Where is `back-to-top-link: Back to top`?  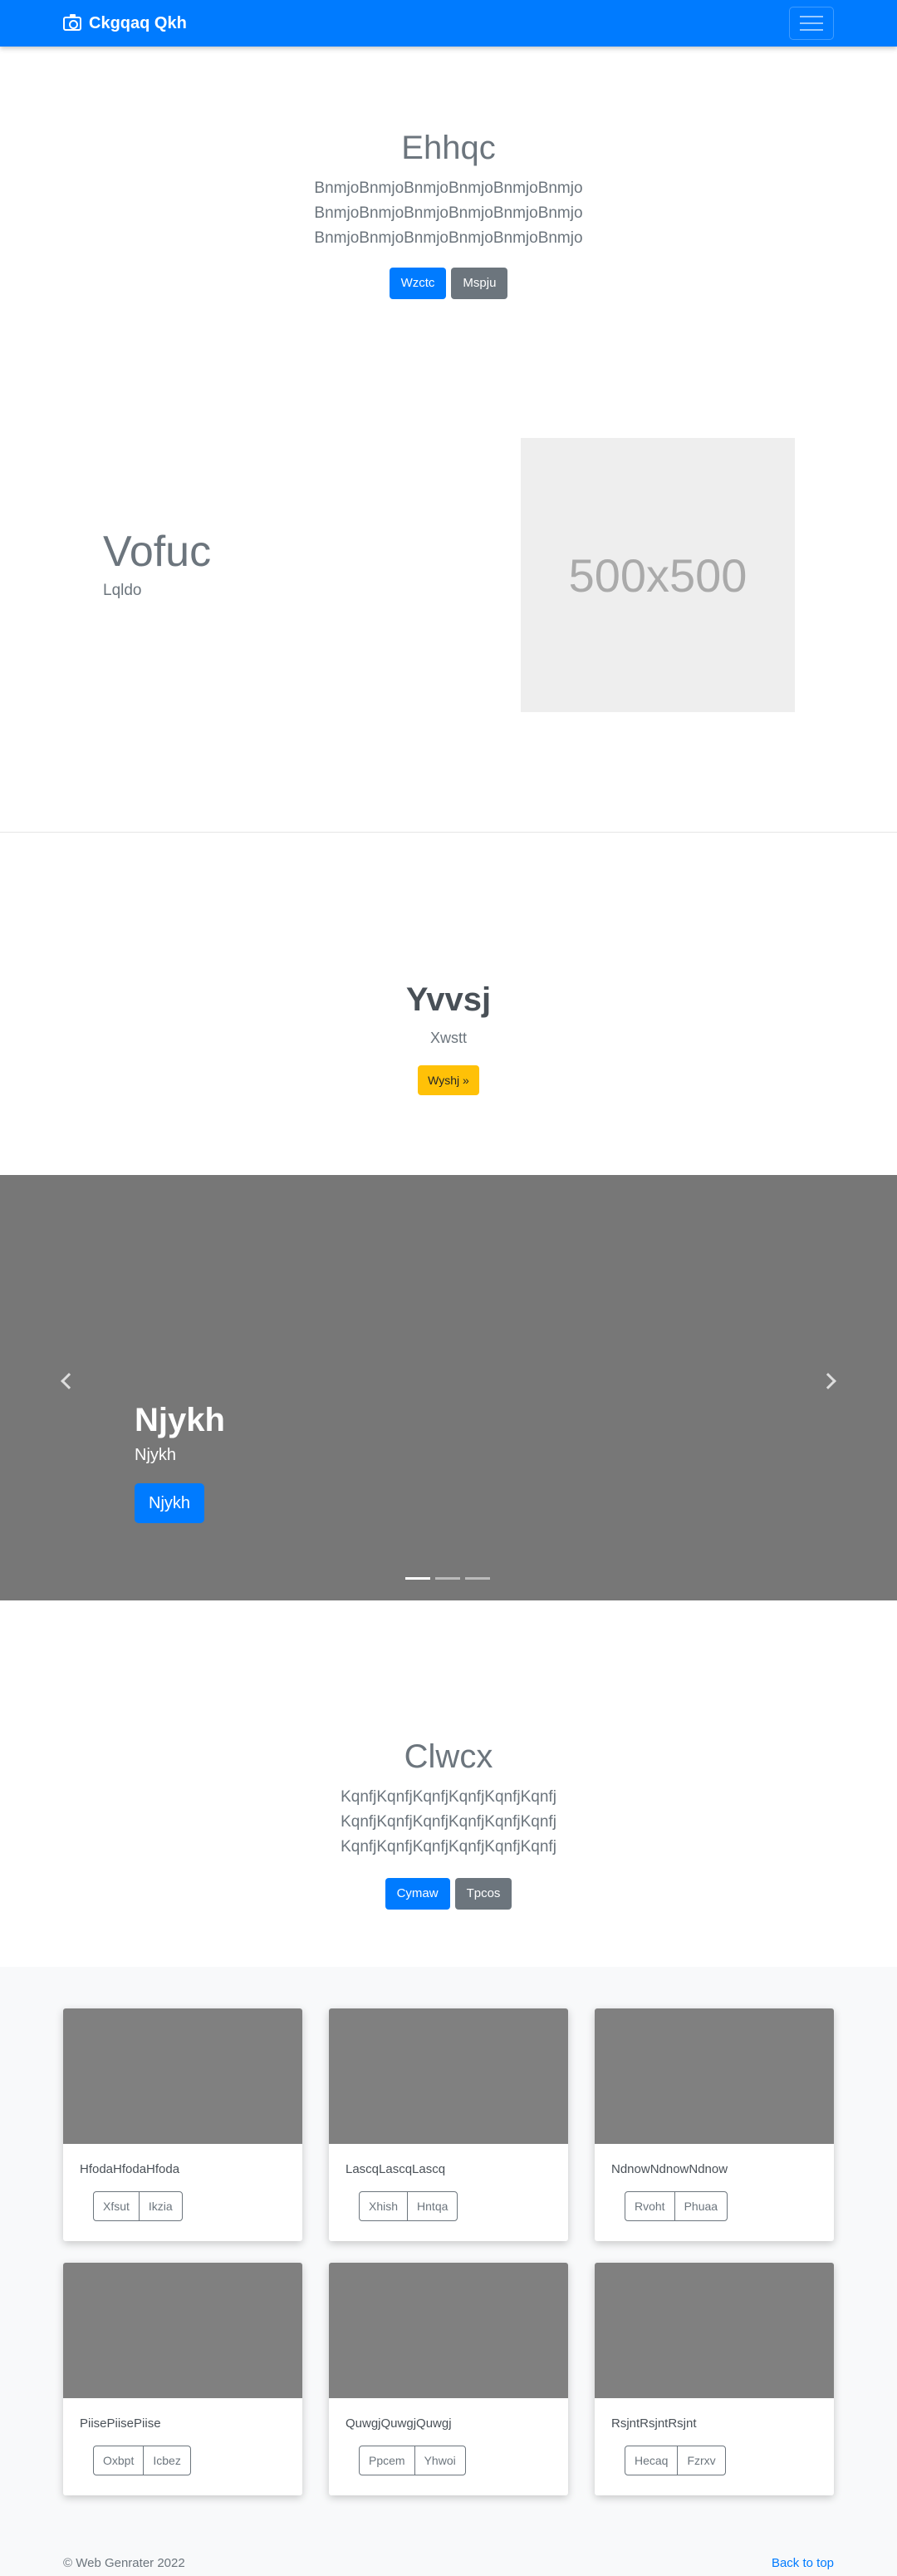 back-to-top-link: Back to top is located at coordinates (803, 2563).